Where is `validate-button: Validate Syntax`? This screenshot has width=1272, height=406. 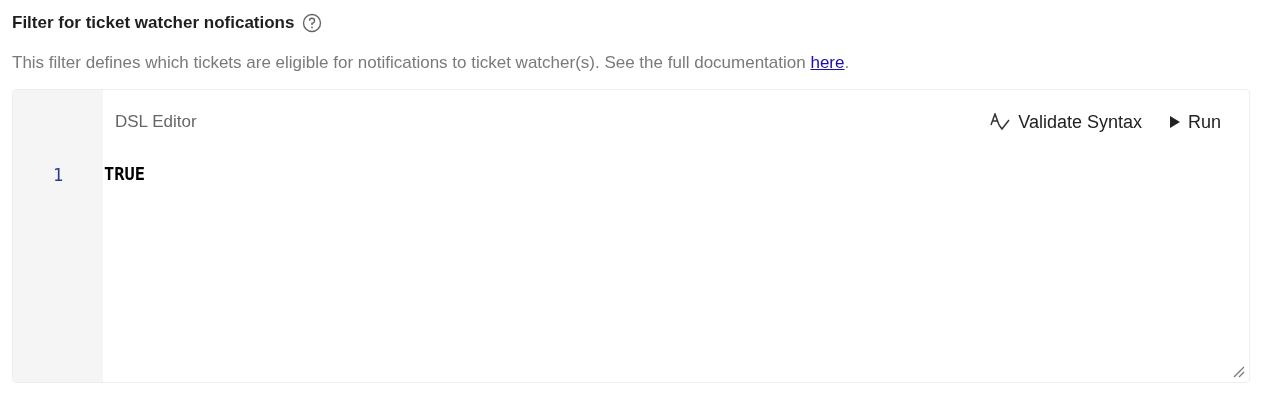 validate-button: Validate Syntax is located at coordinates (1066, 122).